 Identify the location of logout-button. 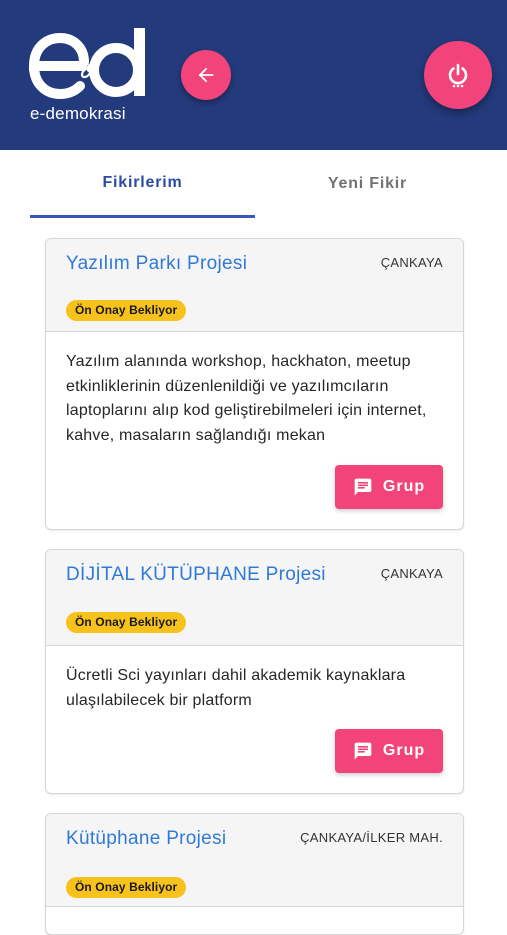
(458, 75).